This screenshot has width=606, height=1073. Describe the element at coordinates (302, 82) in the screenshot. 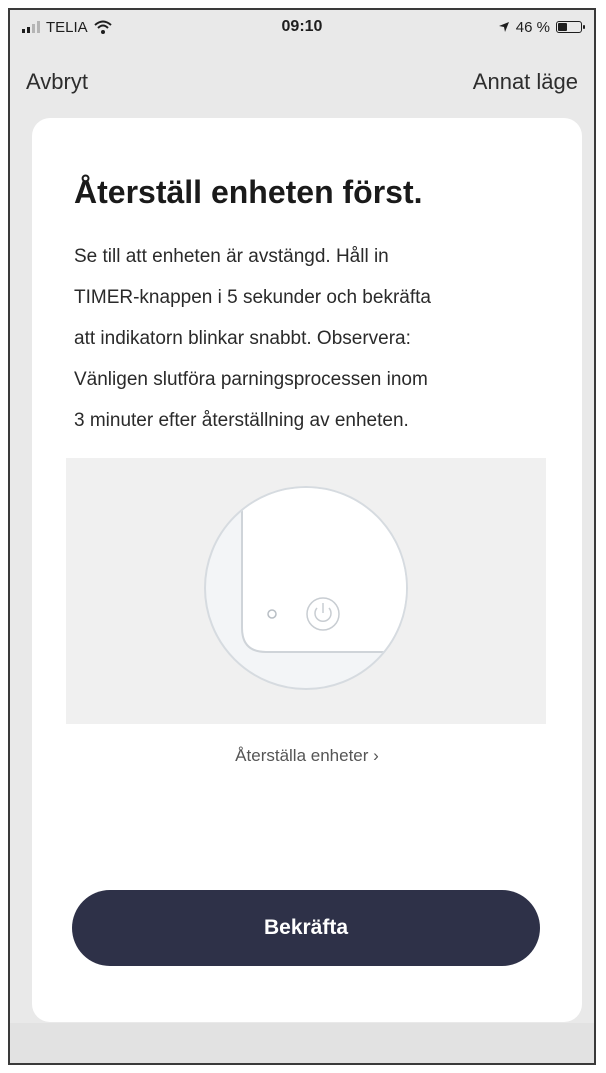

I see `nav-bar: Avbryt Annat läge` at that location.